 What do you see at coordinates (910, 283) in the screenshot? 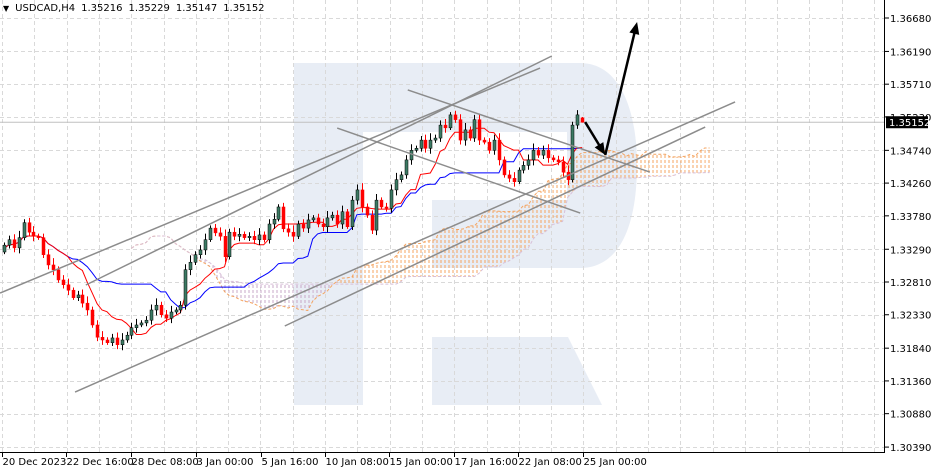
I see `y-tick-label: 1.32810` at bounding box center [910, 283].